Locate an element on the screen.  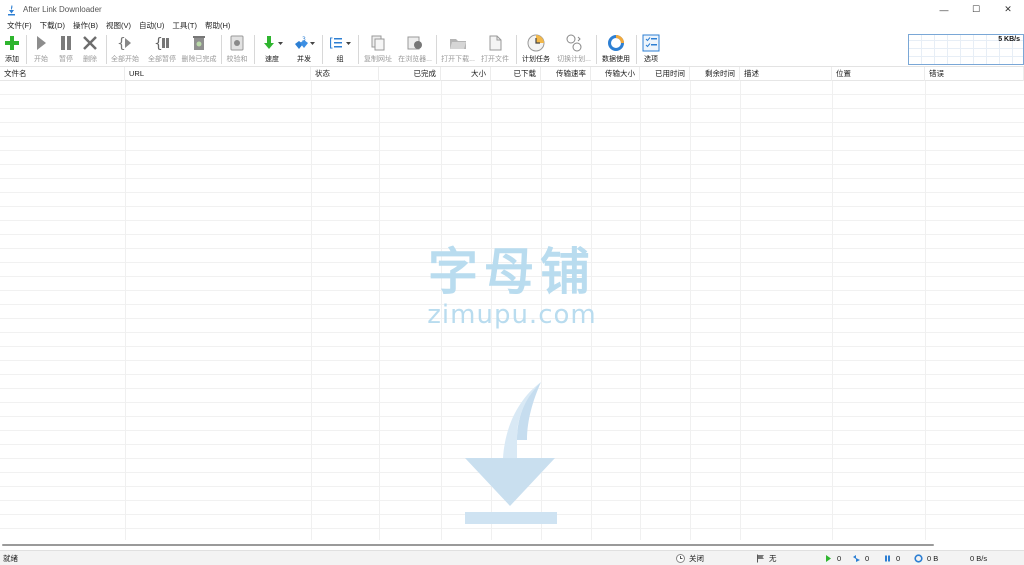
copy-url-button: 复制网址 is located at coordinates (378, 49).